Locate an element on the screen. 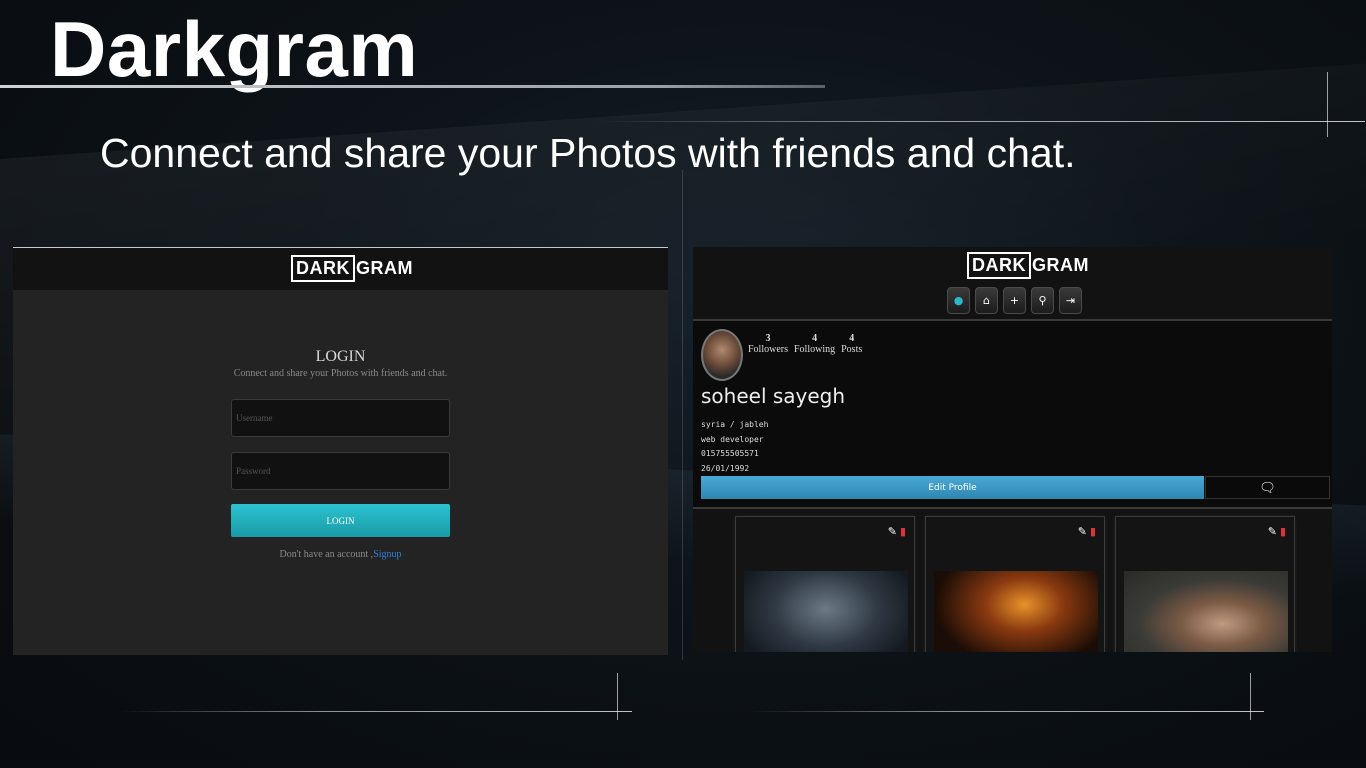 Image resolution: width=1366 pixels, height=768 pixels. signup-link: Signup is located at coordinates (387, 554).